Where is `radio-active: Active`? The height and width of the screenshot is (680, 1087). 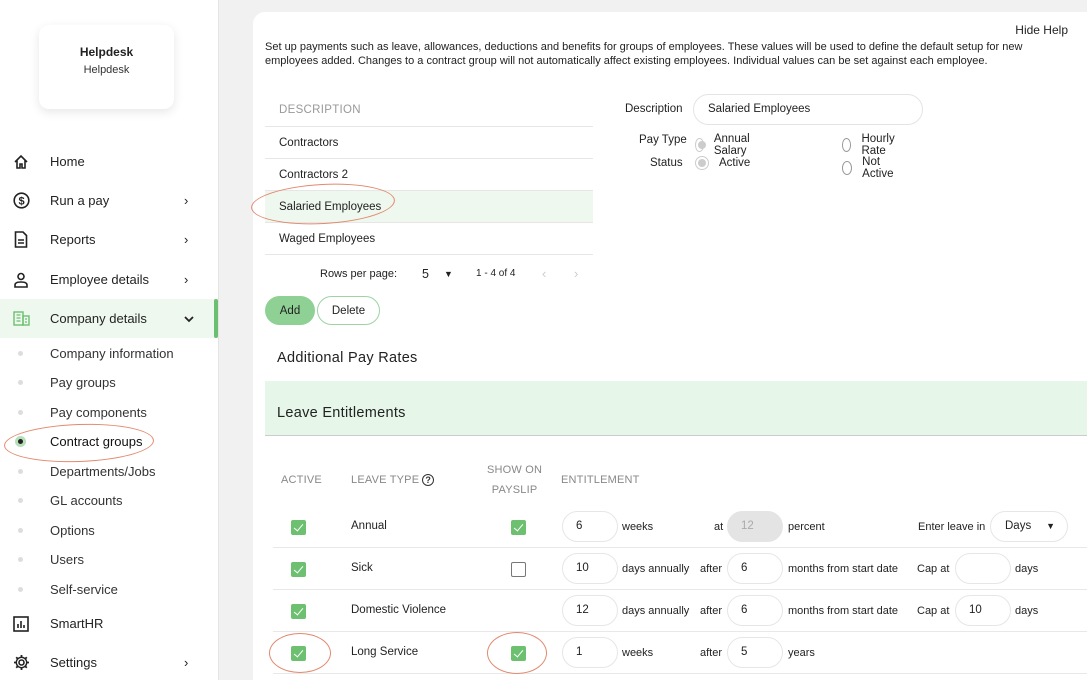 radio-active: Active is located at coordinates (722, 163).